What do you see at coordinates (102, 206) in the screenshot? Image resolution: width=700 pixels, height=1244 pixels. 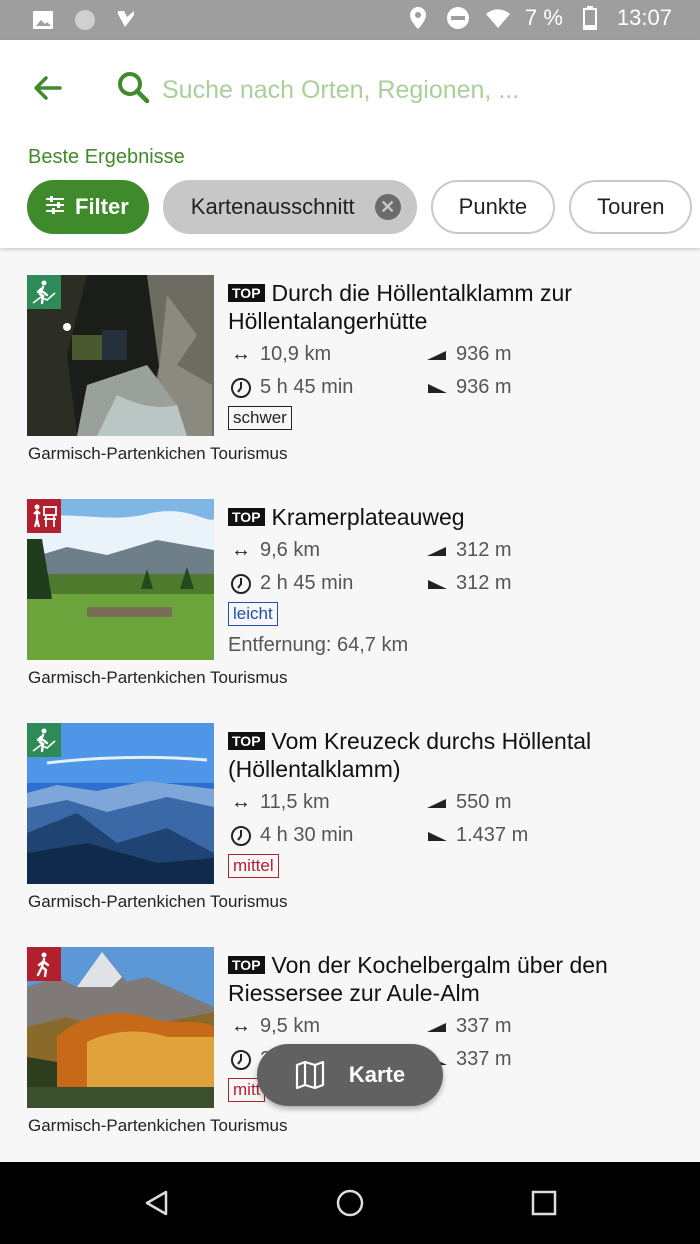 I see `filter-label: Filter` at bounding box center [102, 206].